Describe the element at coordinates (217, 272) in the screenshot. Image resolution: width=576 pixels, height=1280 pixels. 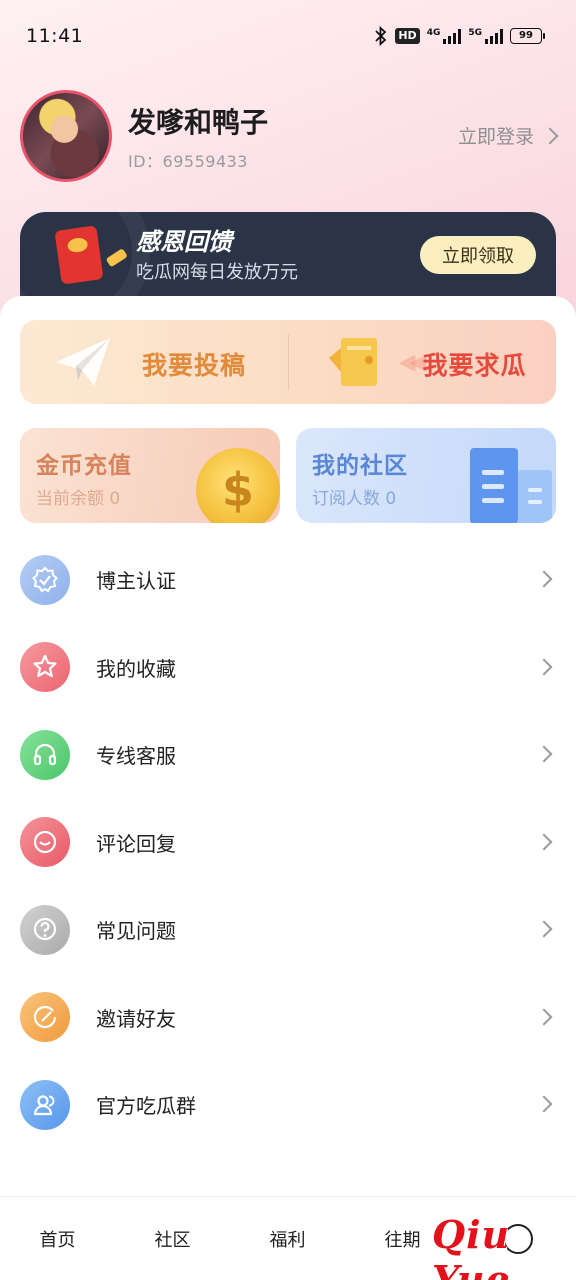
I see `gift-banner-subtitle: 吃瓜网每日发放万元` at that location.